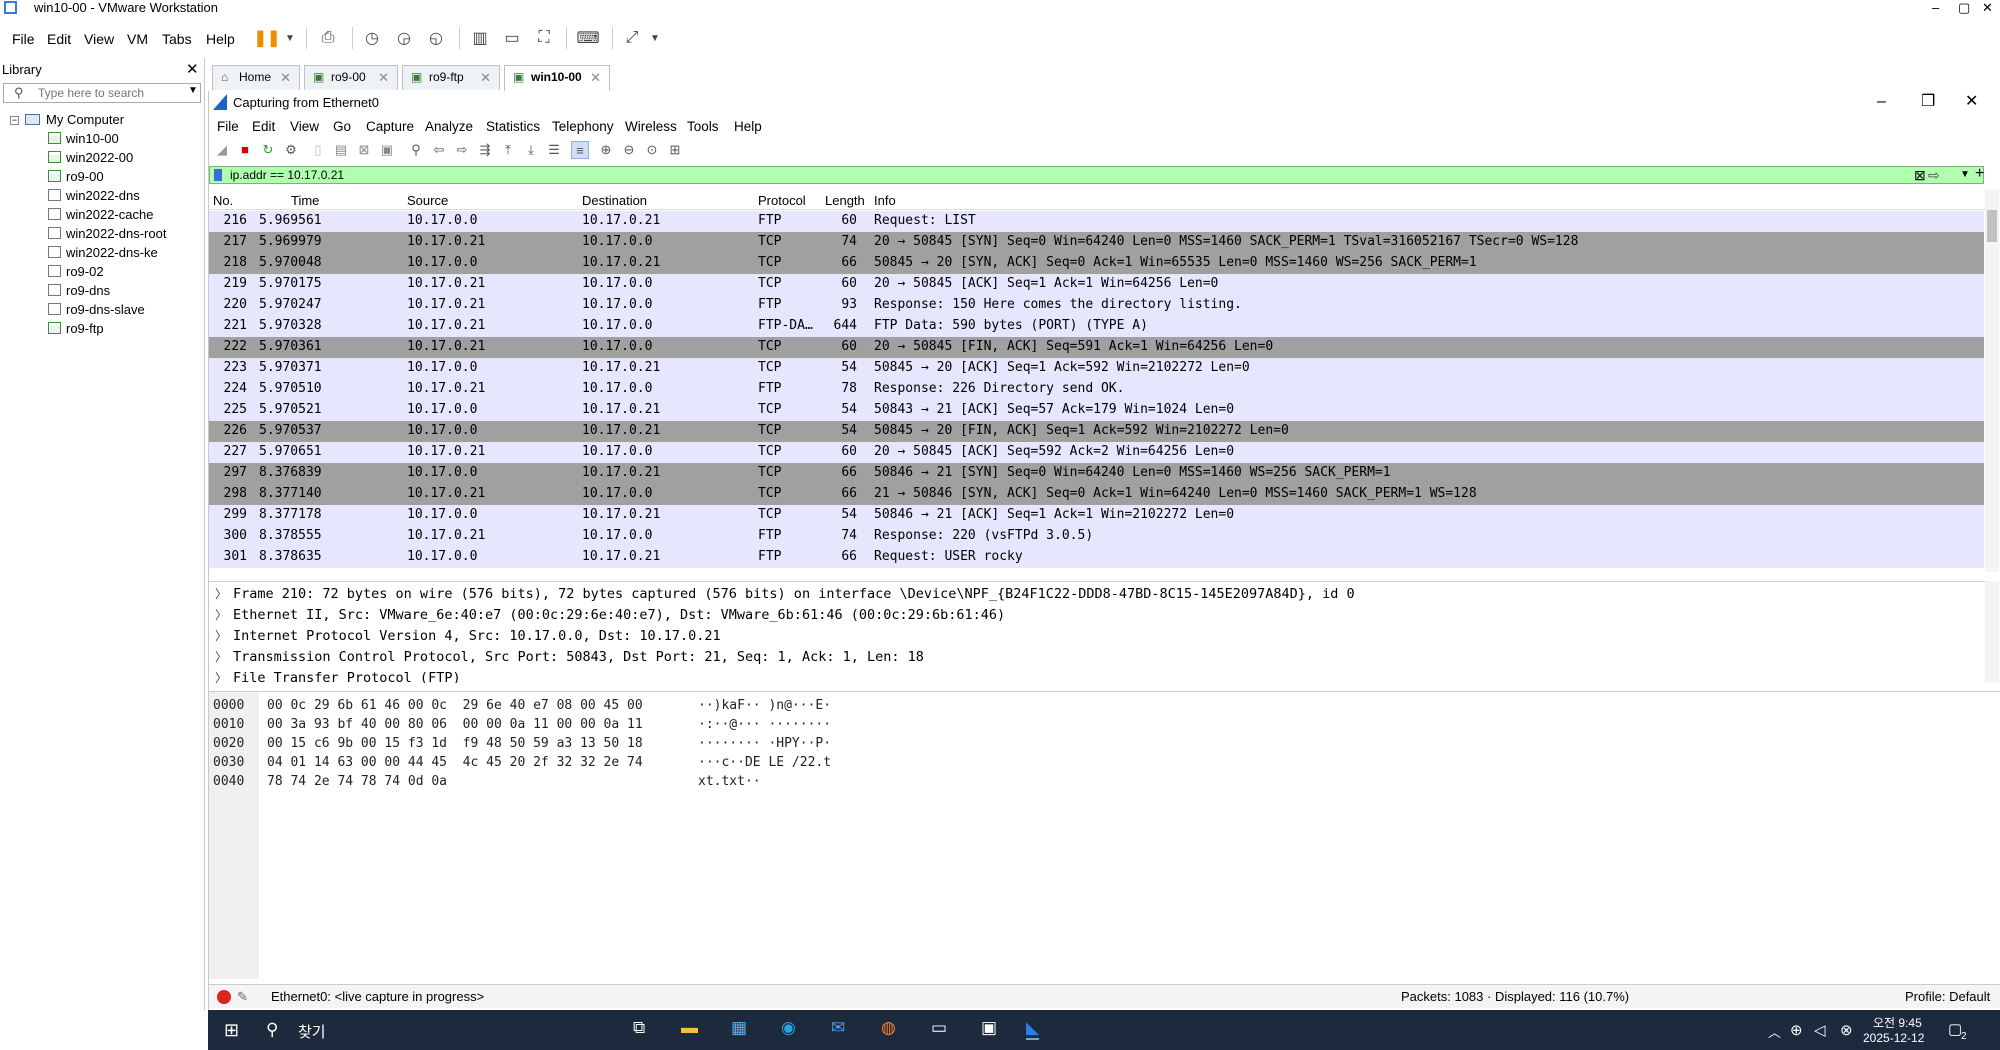  Describe the element at coordinates (739, 1028) in the screenshot. I see `store-icon: ▦` at that location.